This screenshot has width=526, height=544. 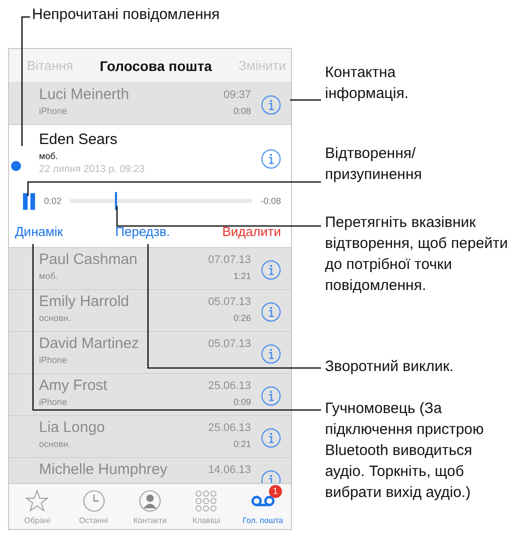 What do you see at coordinates (150, 269) in the screenshot?
I see `voicemail-row: Paul Cashman моб. 07.07.13 1:21` at bounding box center [150, 269].